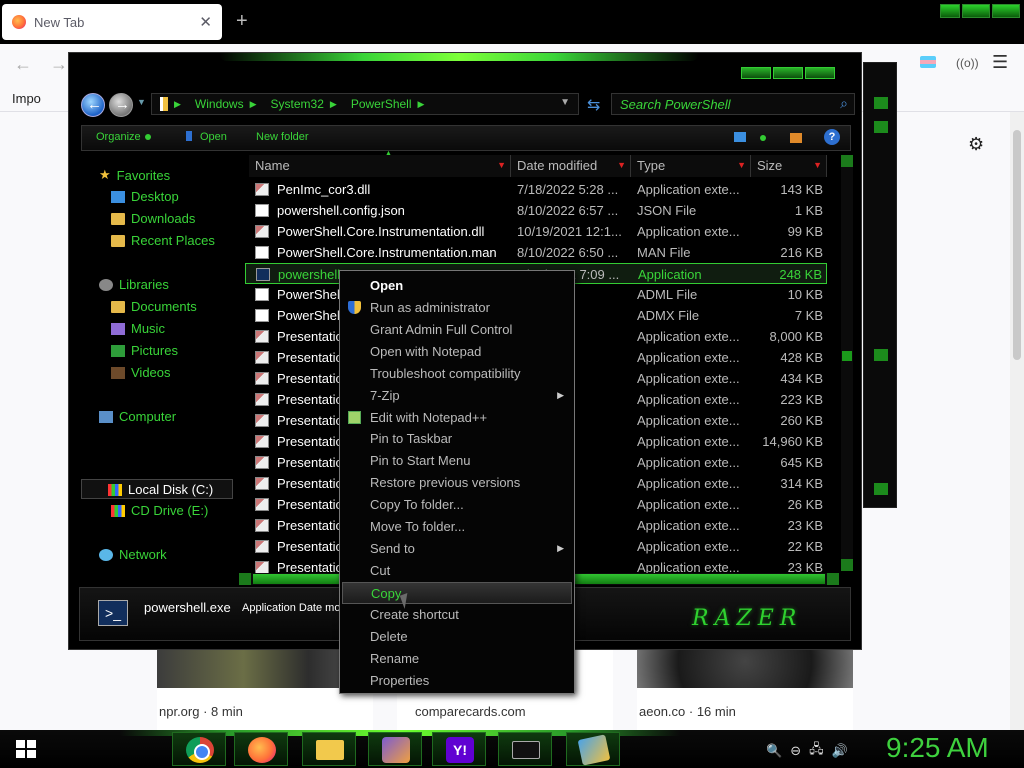 This screenshot has height=768, width=1024. What do you see at coordinates (138, 328) in the screenshot?
I see `nav-music: Music` at bounding box center [138, 328].